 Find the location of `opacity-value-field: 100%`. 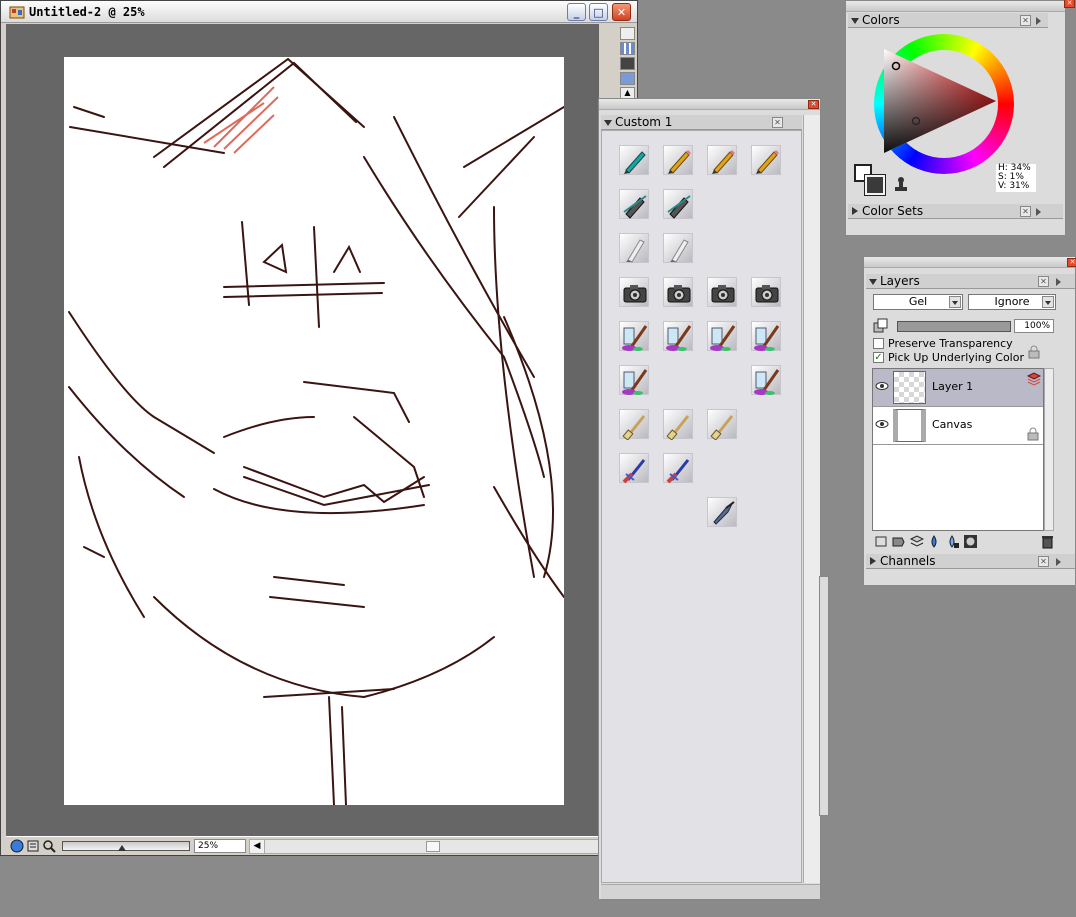

opacity-value-field: 100% is located at coordinates (1034, 326).